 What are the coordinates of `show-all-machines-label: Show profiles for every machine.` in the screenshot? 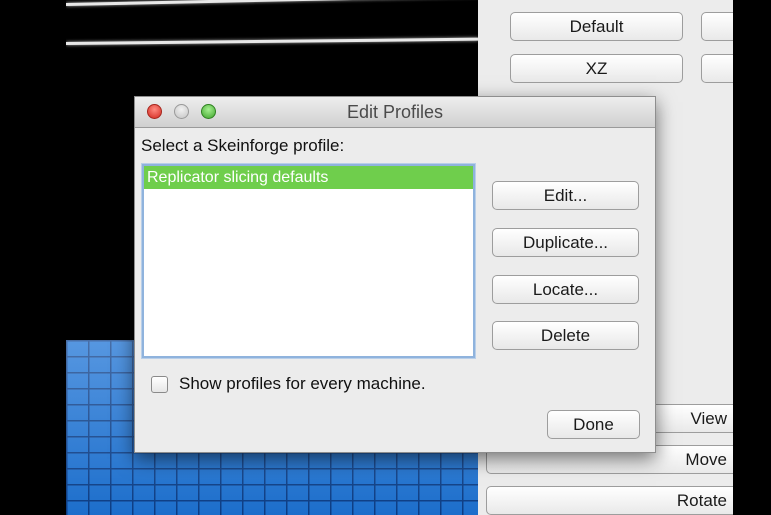 It's located at (302, 383).